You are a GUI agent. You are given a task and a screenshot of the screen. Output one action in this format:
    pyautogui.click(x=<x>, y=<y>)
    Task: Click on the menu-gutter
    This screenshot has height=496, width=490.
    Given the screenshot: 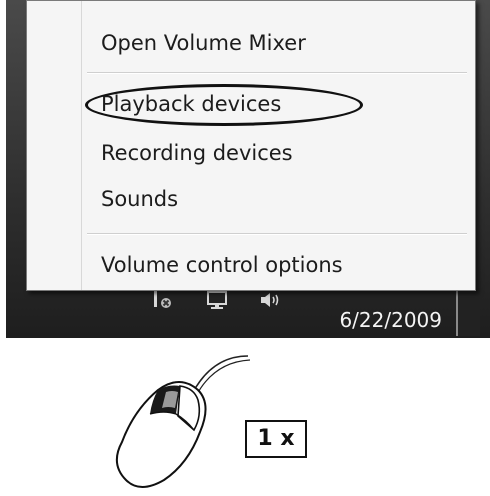 What is the action you would take?
    pyautogui.click(x=81, y=145)
    